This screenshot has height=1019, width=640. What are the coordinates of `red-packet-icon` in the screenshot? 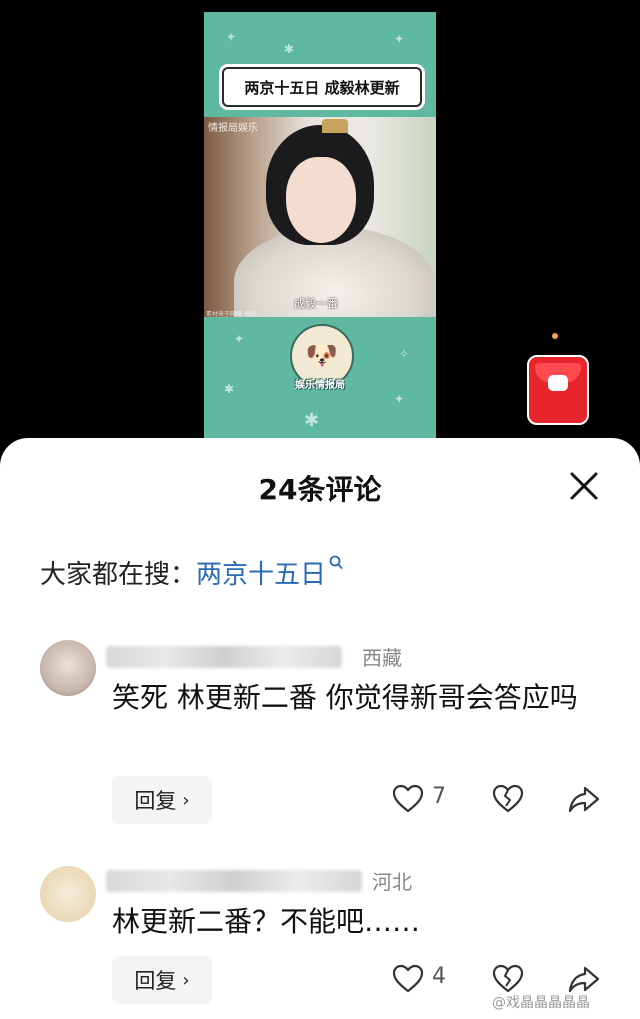 It's located at (558, 390).